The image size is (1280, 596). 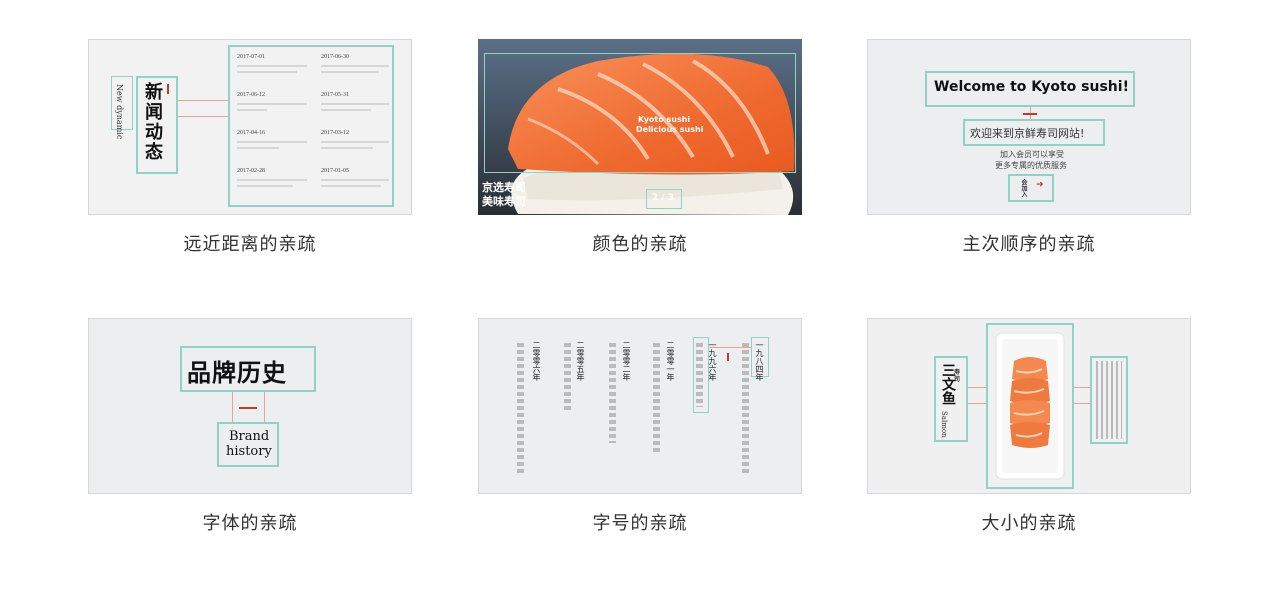 I want to click on card-caption: 主次顺序的亲疏, so click(x=1029, y=244).